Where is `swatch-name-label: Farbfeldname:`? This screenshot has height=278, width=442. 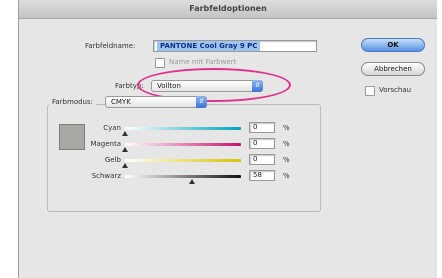 swatch-name-label: Farbfeldname: is located at coordinates (110, 46).